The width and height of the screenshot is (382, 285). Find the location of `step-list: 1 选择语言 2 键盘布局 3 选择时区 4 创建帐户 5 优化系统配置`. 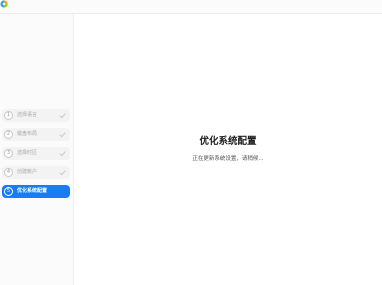

step-list: 1 选择语言 2 键盘布局 3 选择时区 4 创建帐户 5 优化系统配置 is located at coordinates (36, 156).